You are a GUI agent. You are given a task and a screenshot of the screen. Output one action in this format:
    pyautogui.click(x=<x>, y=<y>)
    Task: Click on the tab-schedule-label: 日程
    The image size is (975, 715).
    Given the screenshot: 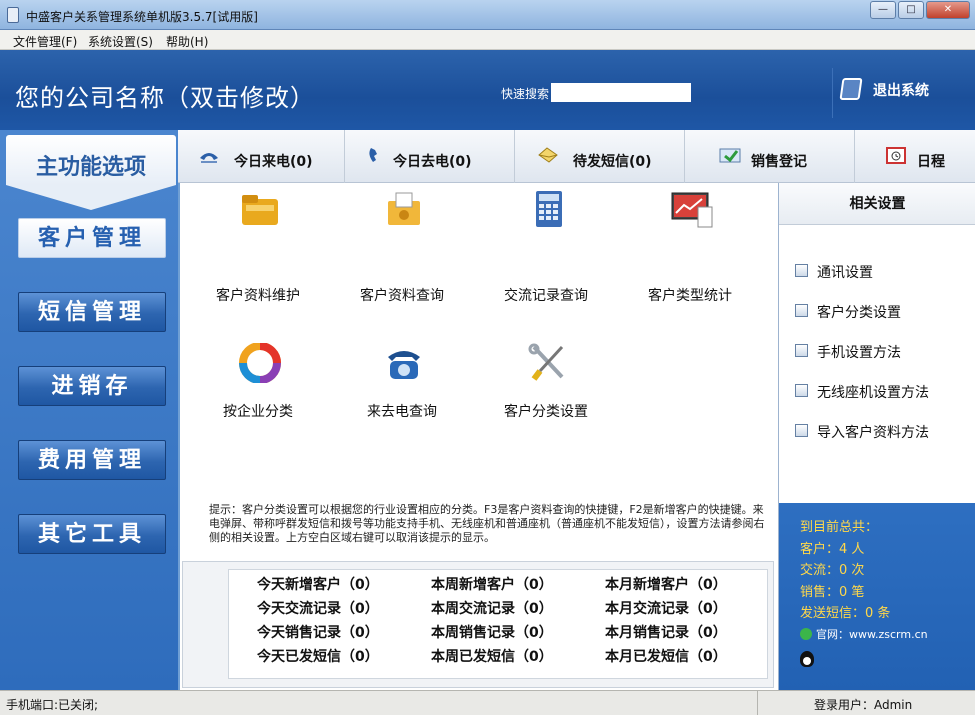 What is the action you would take?
    pyautogui.click(x=931, y=162)
    